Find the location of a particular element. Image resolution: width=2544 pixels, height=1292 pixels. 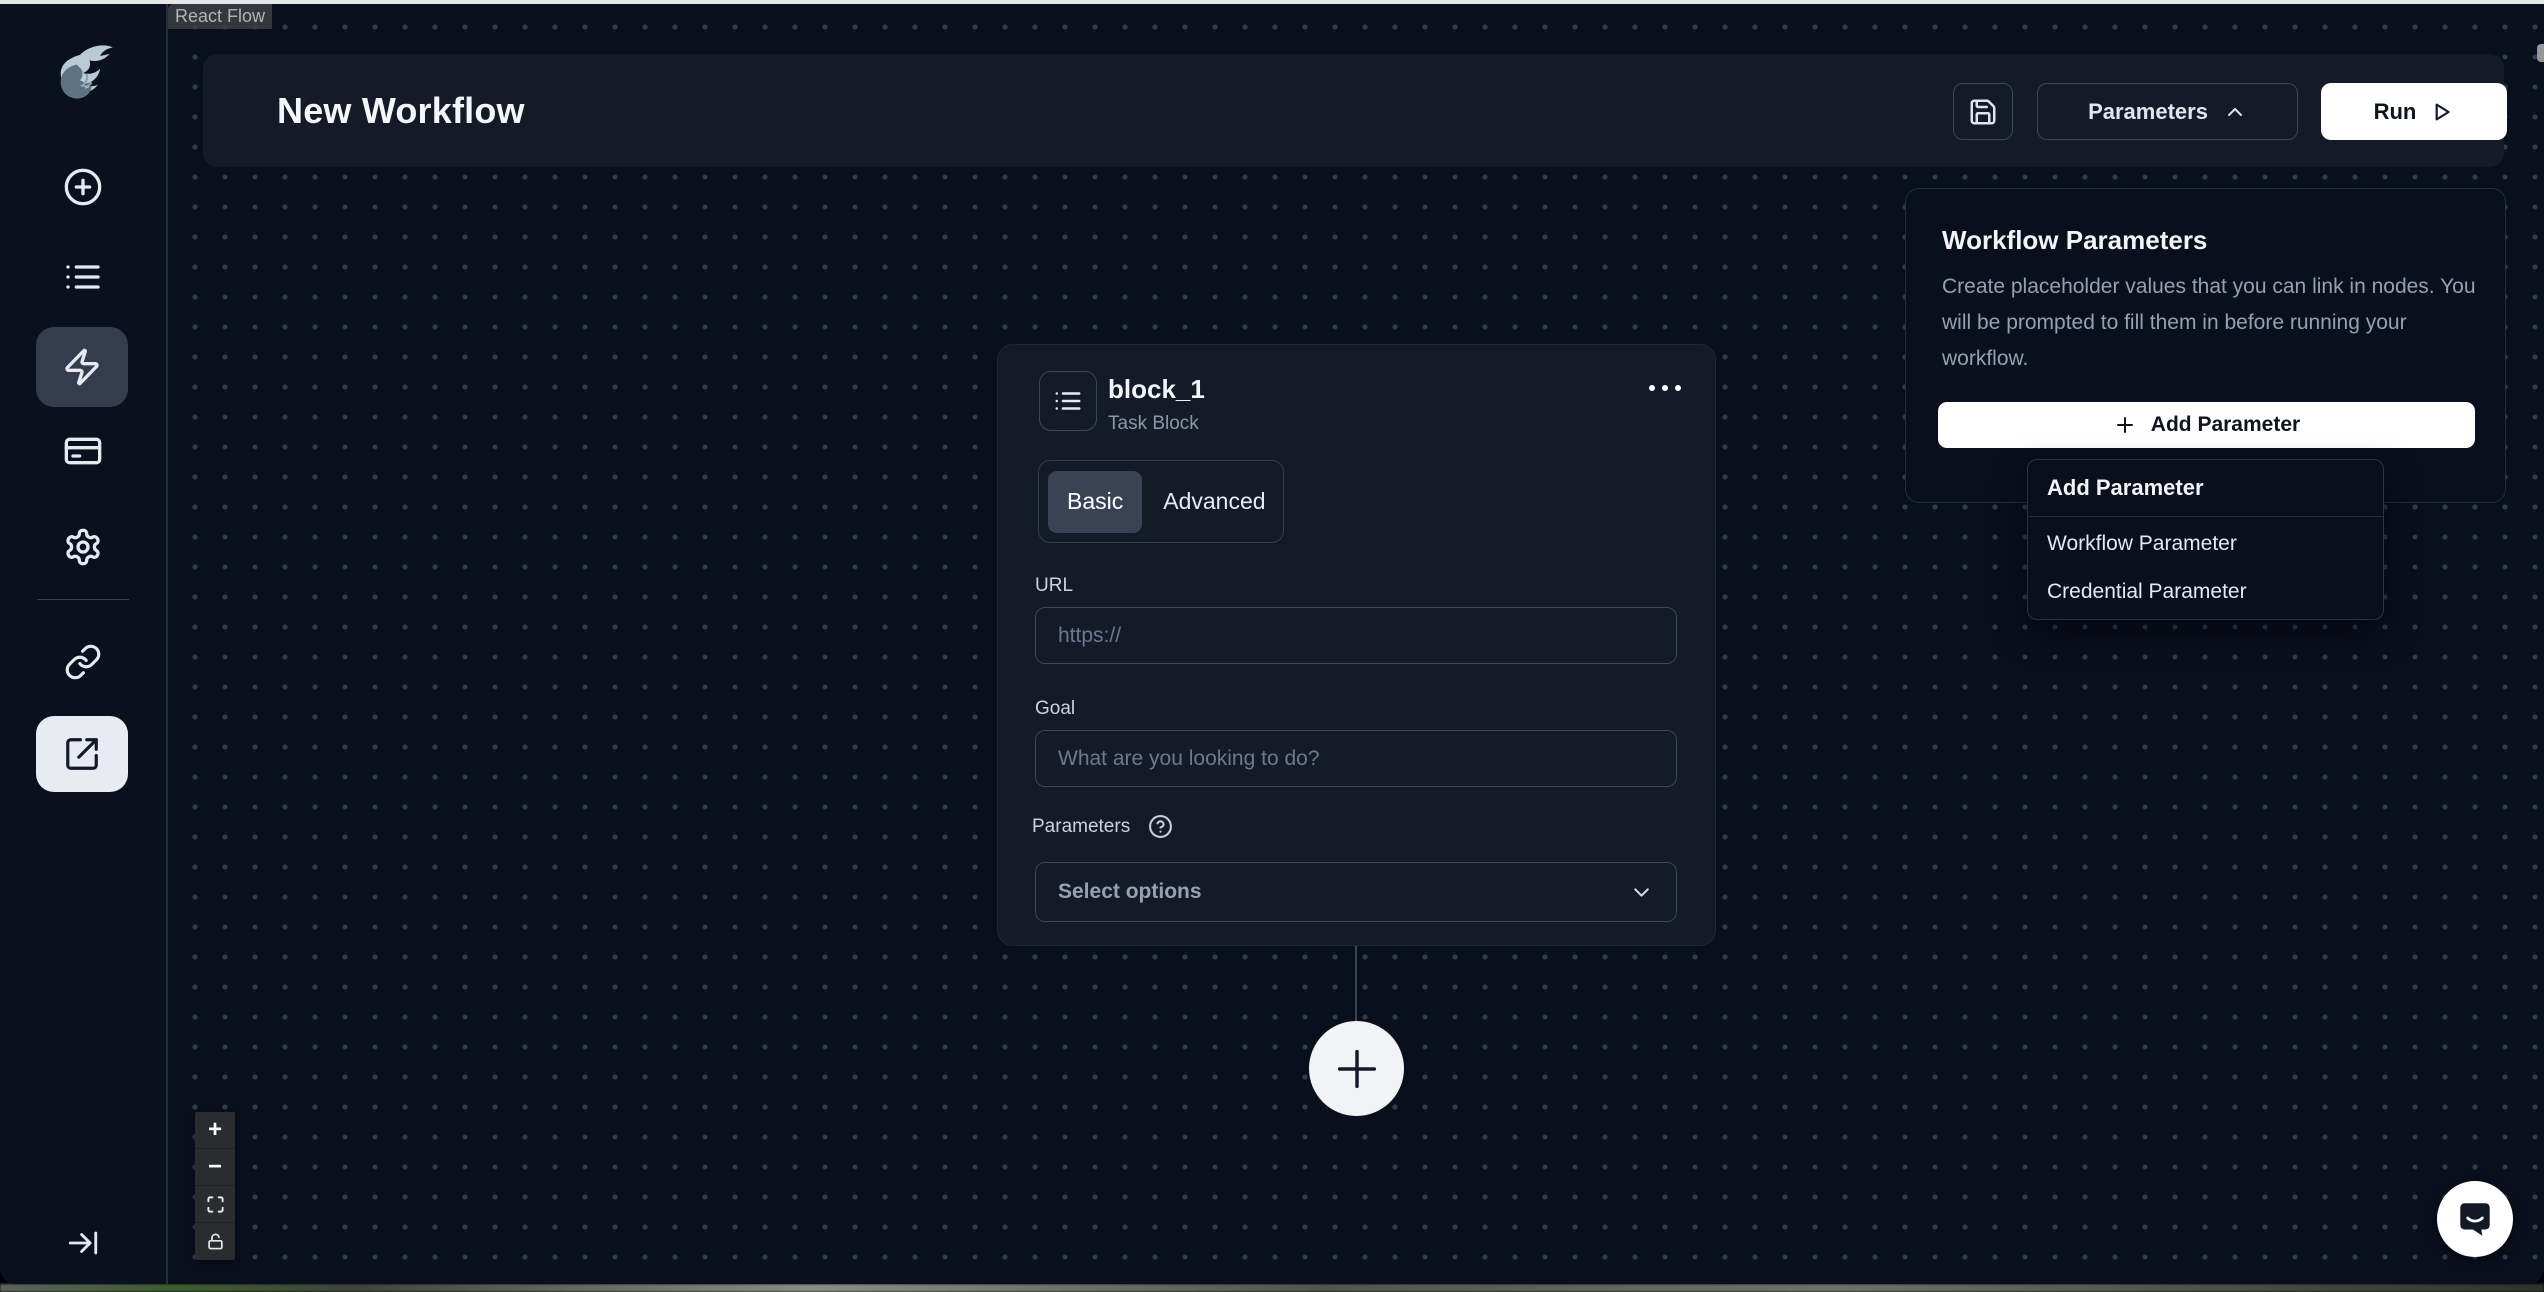

sidebar-item-create is located at coordinates (83, 187).